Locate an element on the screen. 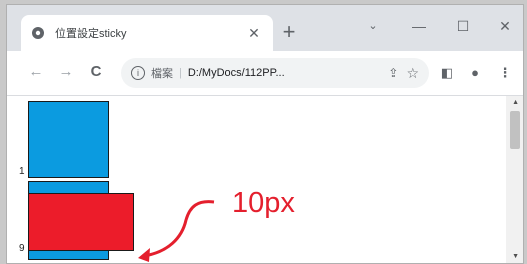  annotation-label: 10px is located at coordinates (263, 203).